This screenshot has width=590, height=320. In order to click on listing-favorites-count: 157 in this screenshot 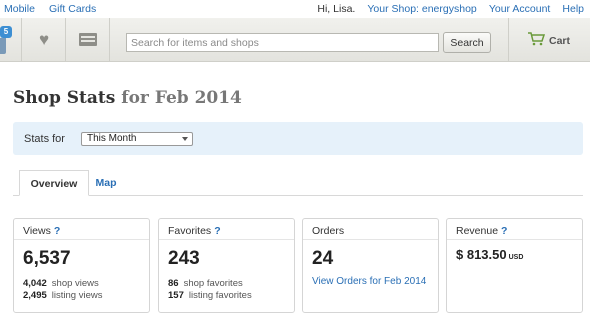, I will do `click(176, 295)`.